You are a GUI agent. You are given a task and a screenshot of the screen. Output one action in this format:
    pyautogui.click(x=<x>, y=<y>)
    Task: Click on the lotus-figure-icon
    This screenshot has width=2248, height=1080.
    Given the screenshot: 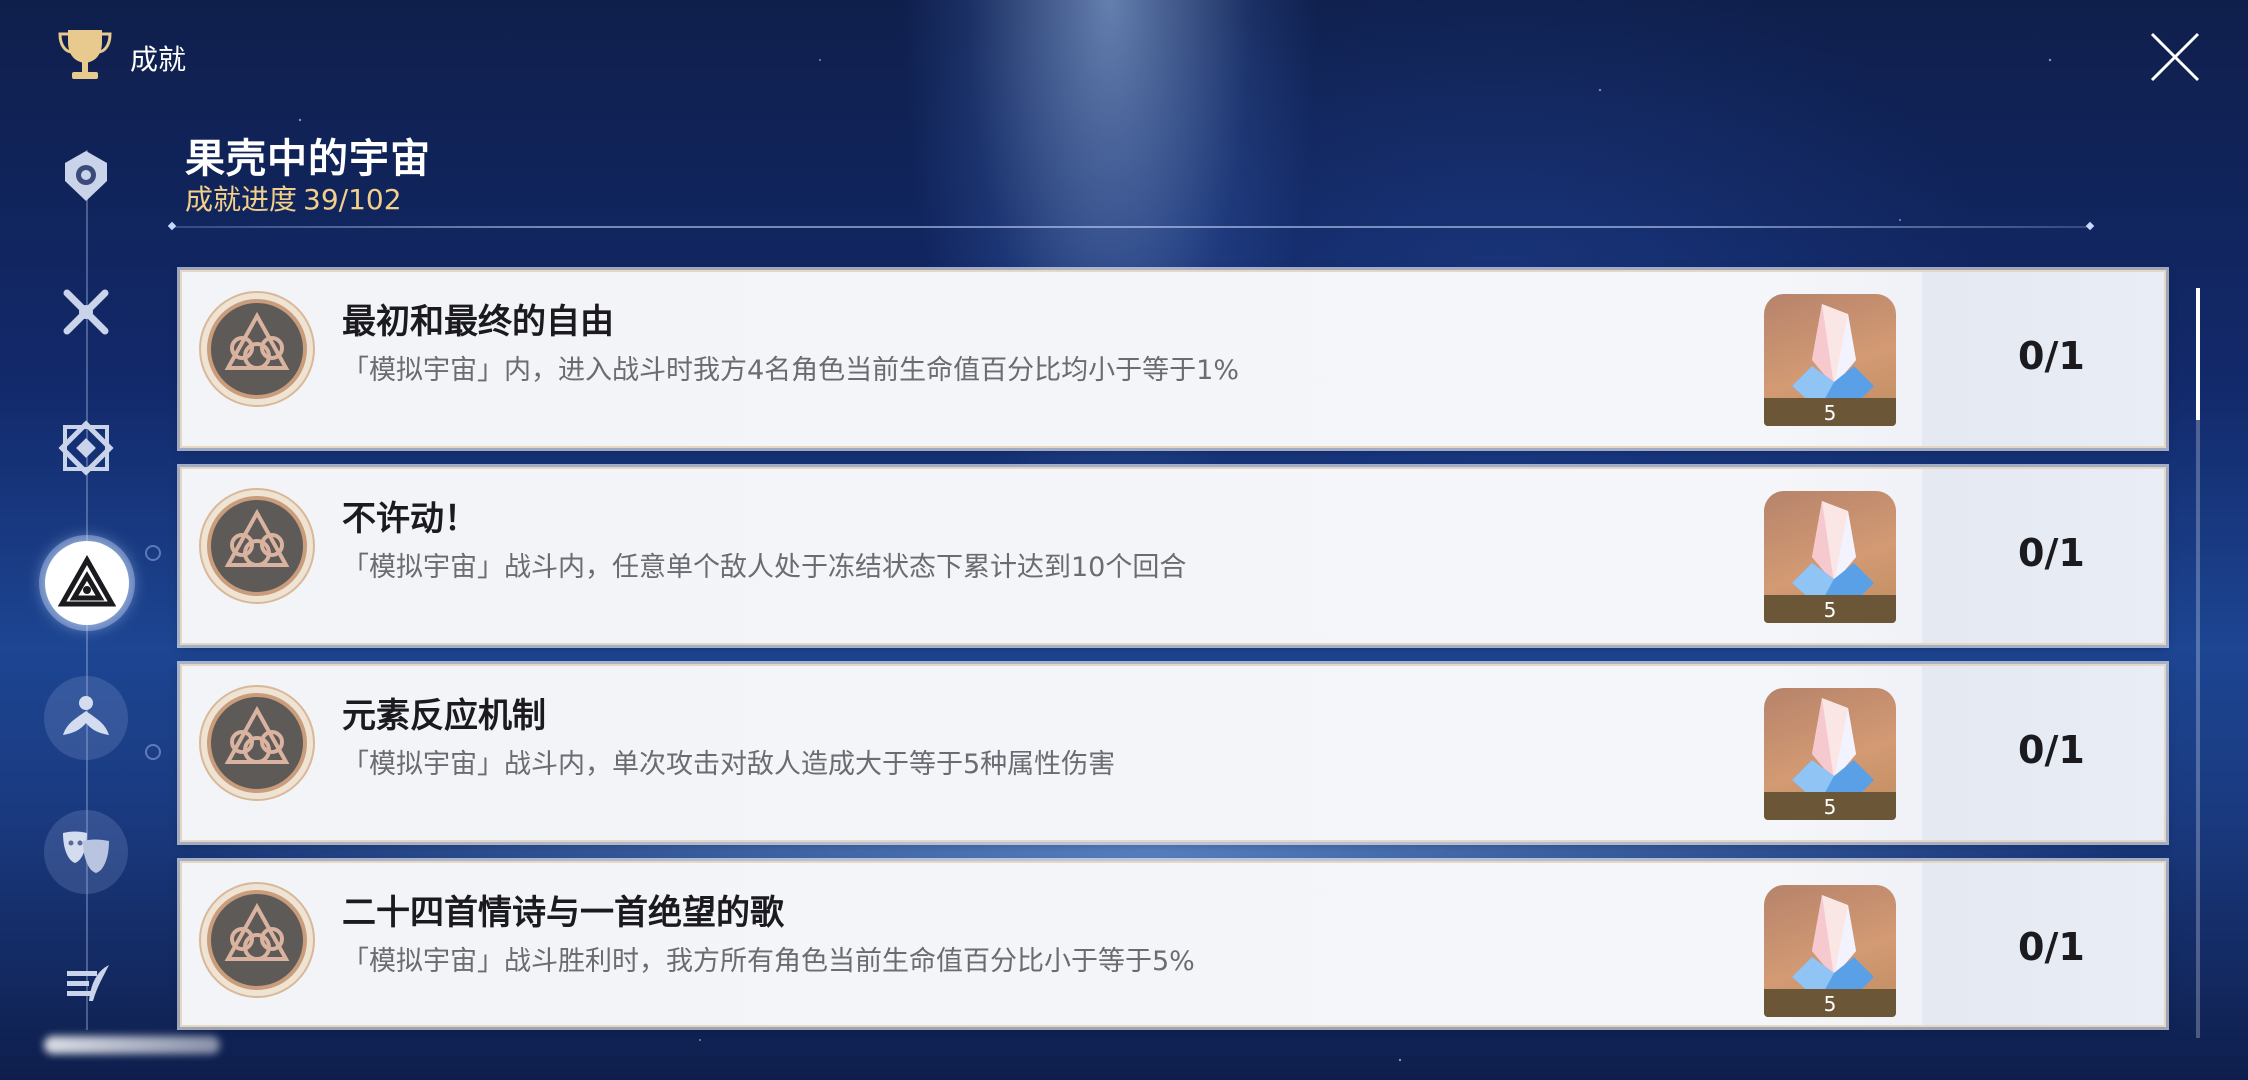 What is the action you would take?
    pyautogui.click(x=86, y=715)
    